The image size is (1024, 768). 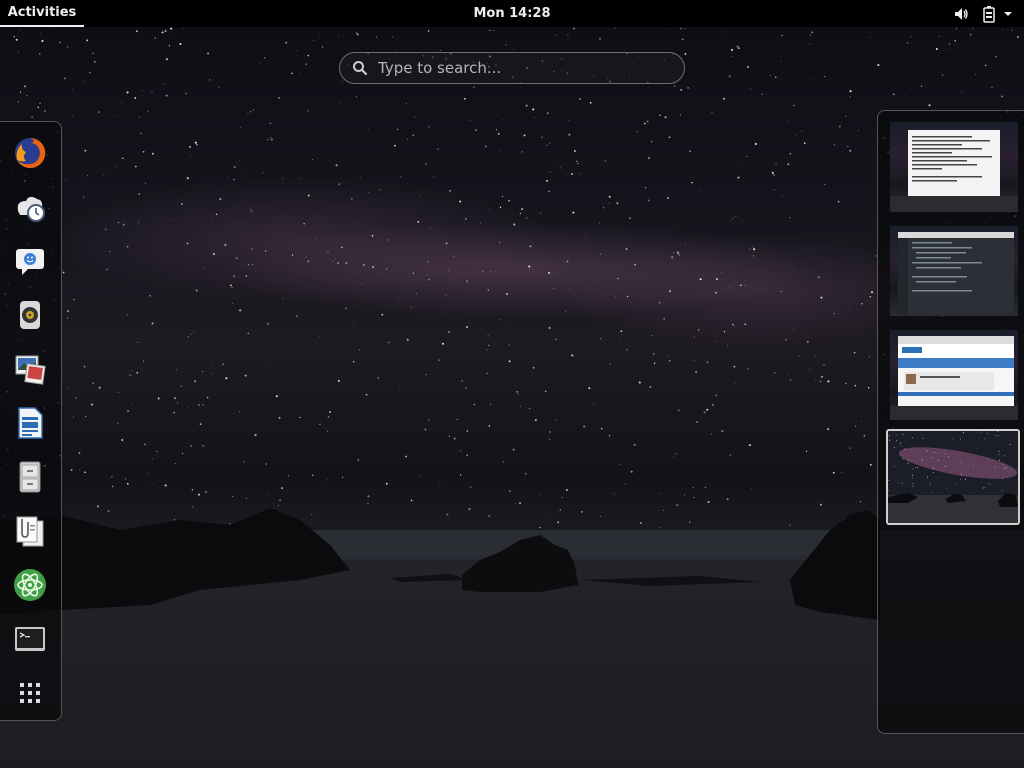 I want to click on top-bar: Activities Mon 14:28, so click(x=512, y=13).